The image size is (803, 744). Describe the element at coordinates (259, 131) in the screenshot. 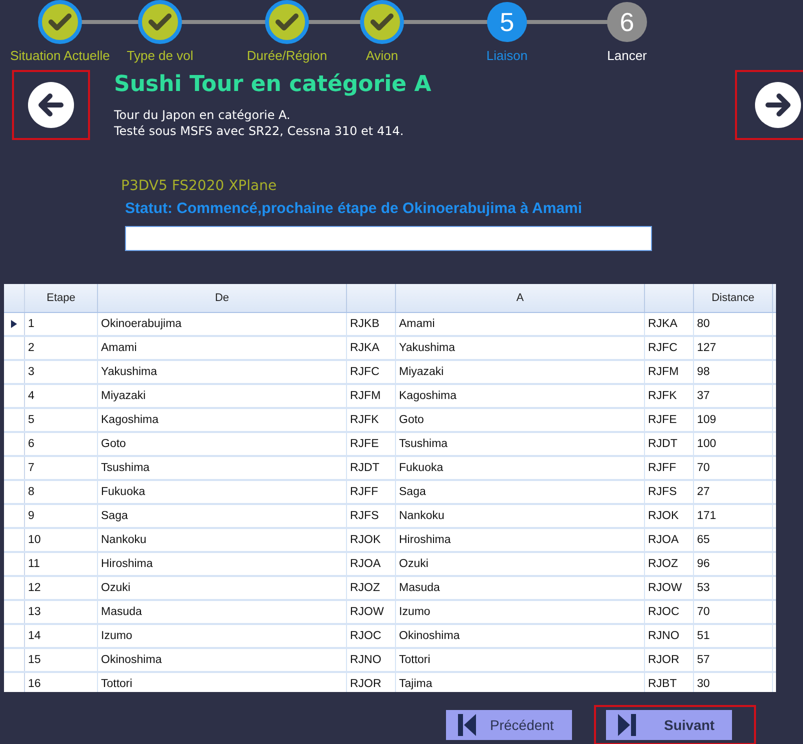

I see `description-line: Testé sous MSFS avec SR22, Cessna 310 et 414.` at that location.